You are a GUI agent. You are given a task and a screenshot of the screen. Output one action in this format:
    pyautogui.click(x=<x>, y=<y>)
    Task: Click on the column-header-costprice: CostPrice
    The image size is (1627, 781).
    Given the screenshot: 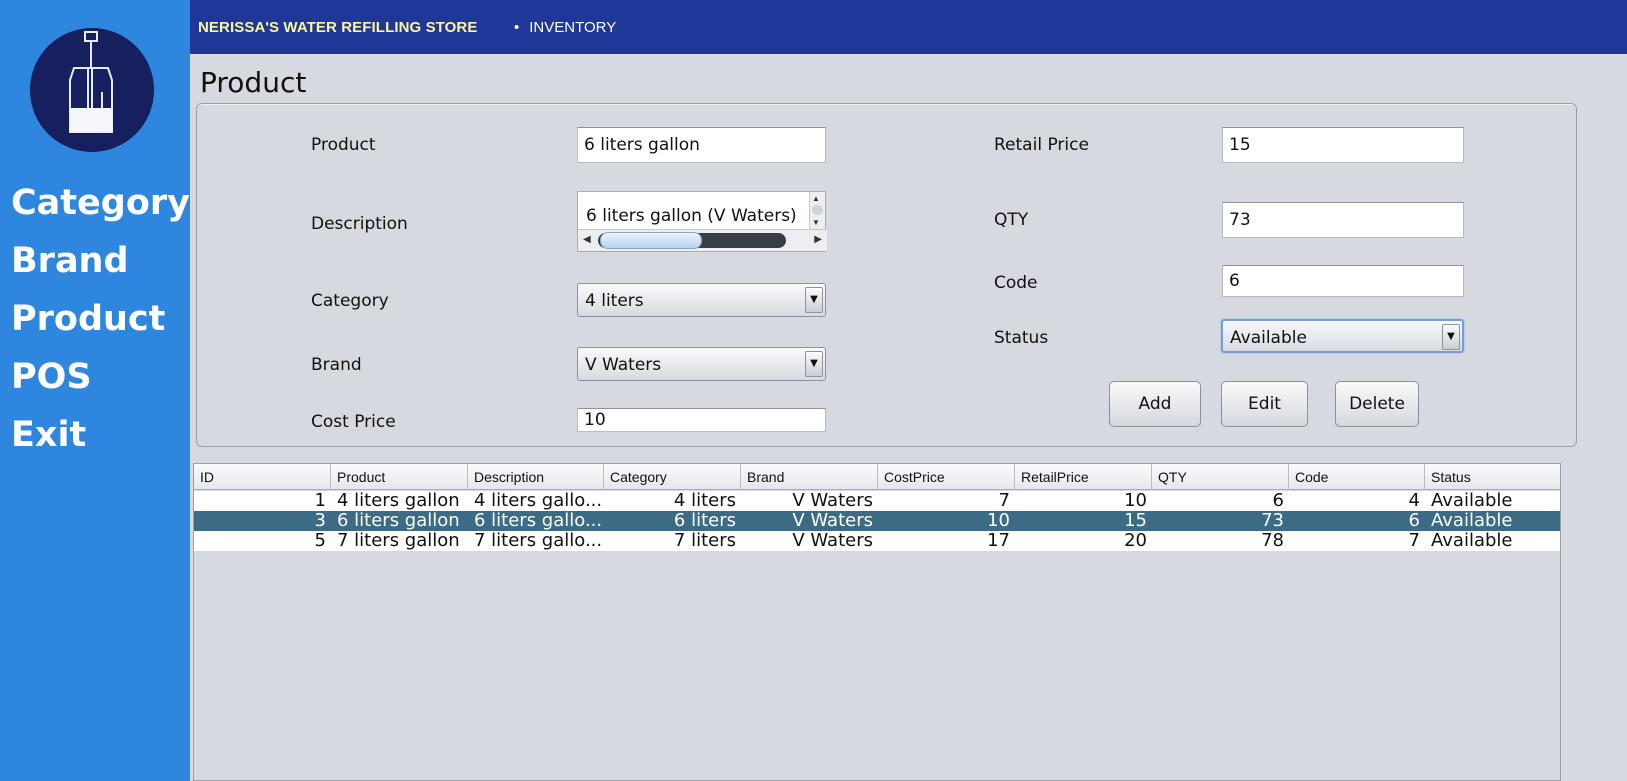 What is the action you would take?
    pyautogui.click(x=946, y=477)
    